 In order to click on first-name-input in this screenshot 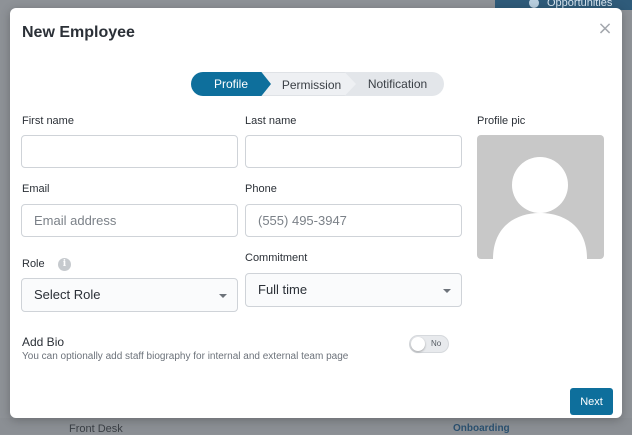, I will do `click(129, 151)`.